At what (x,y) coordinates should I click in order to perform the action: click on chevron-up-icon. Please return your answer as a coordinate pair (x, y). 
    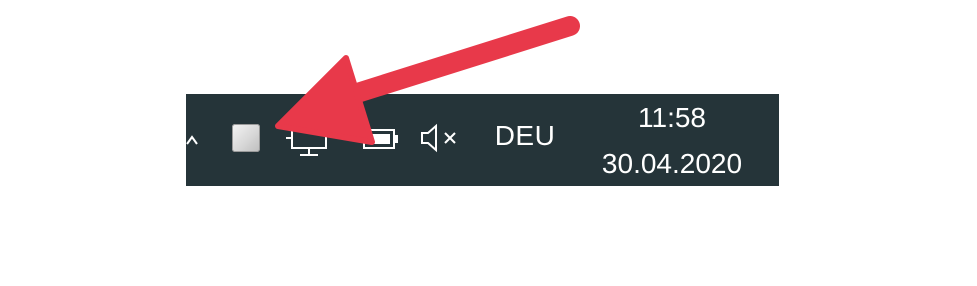
    Looking at the image, I should click on (192, 140).